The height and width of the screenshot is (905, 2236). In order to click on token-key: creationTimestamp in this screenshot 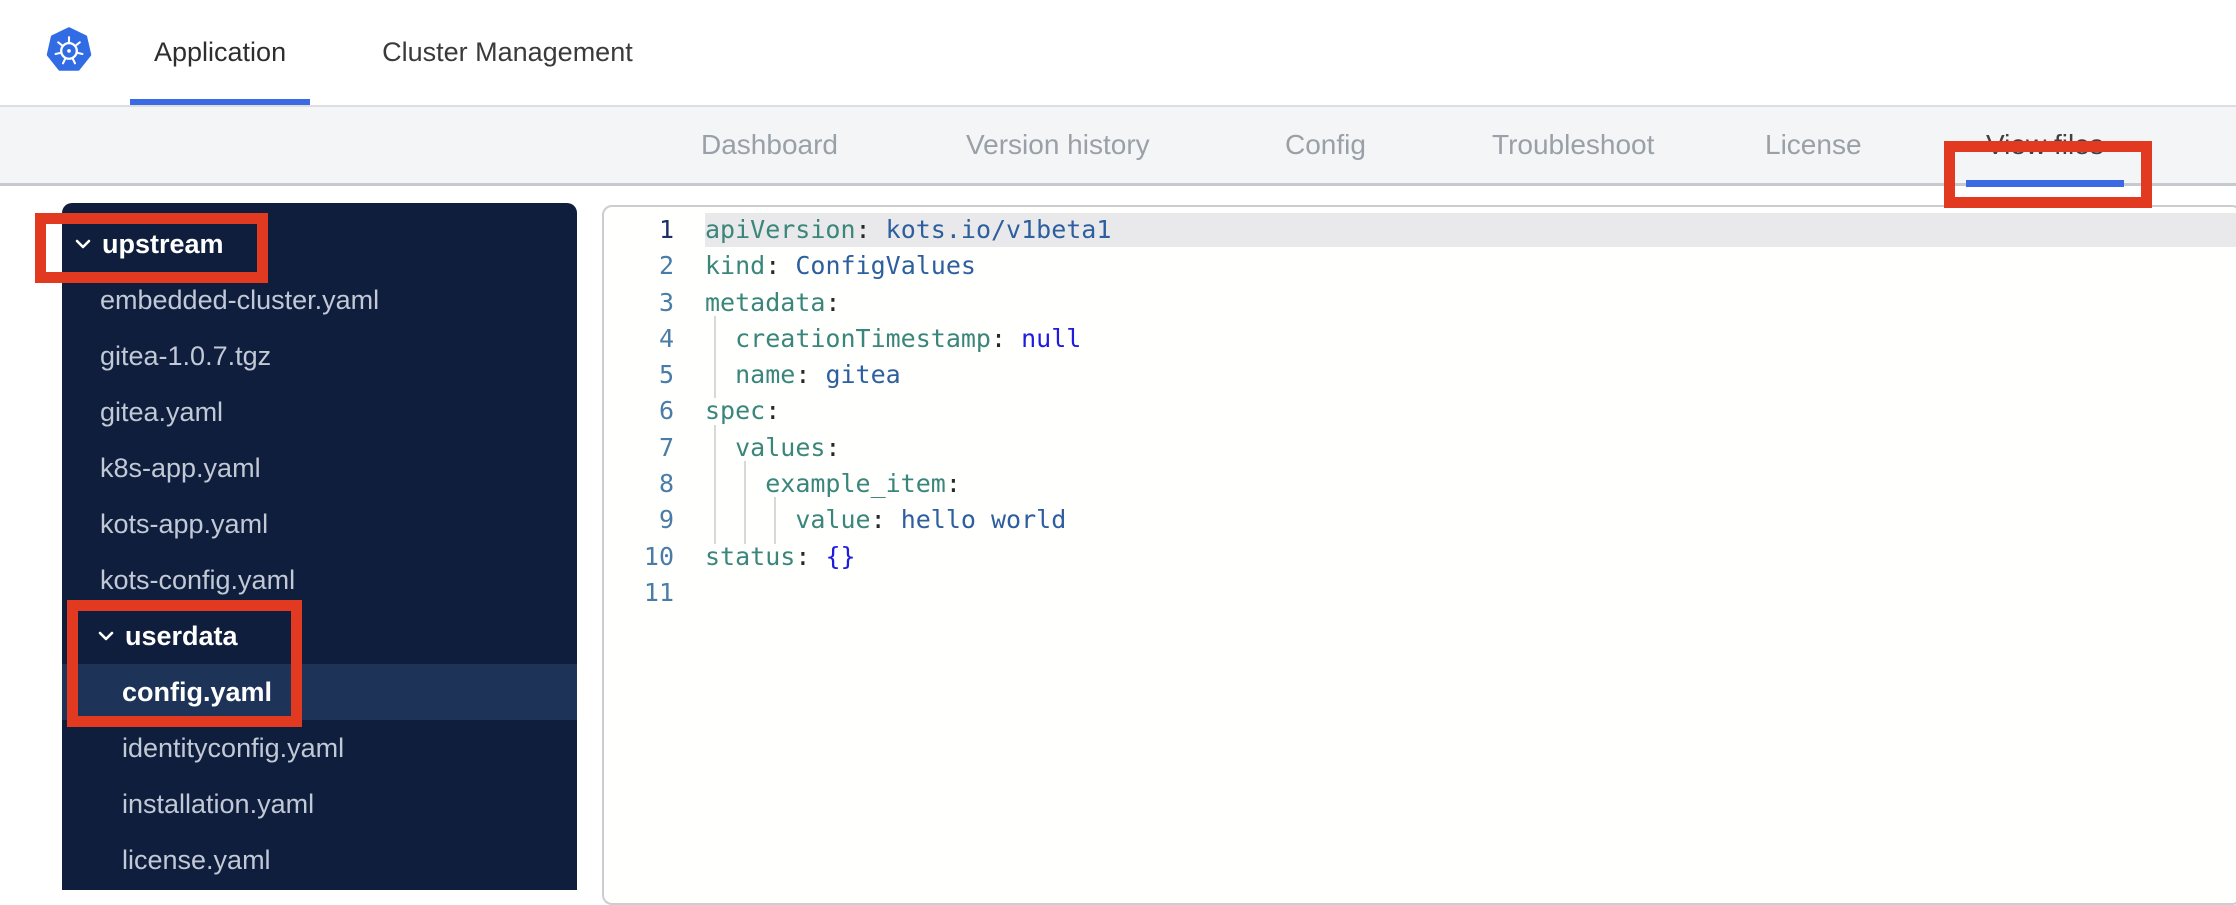, I will do `click(863, 338)`.